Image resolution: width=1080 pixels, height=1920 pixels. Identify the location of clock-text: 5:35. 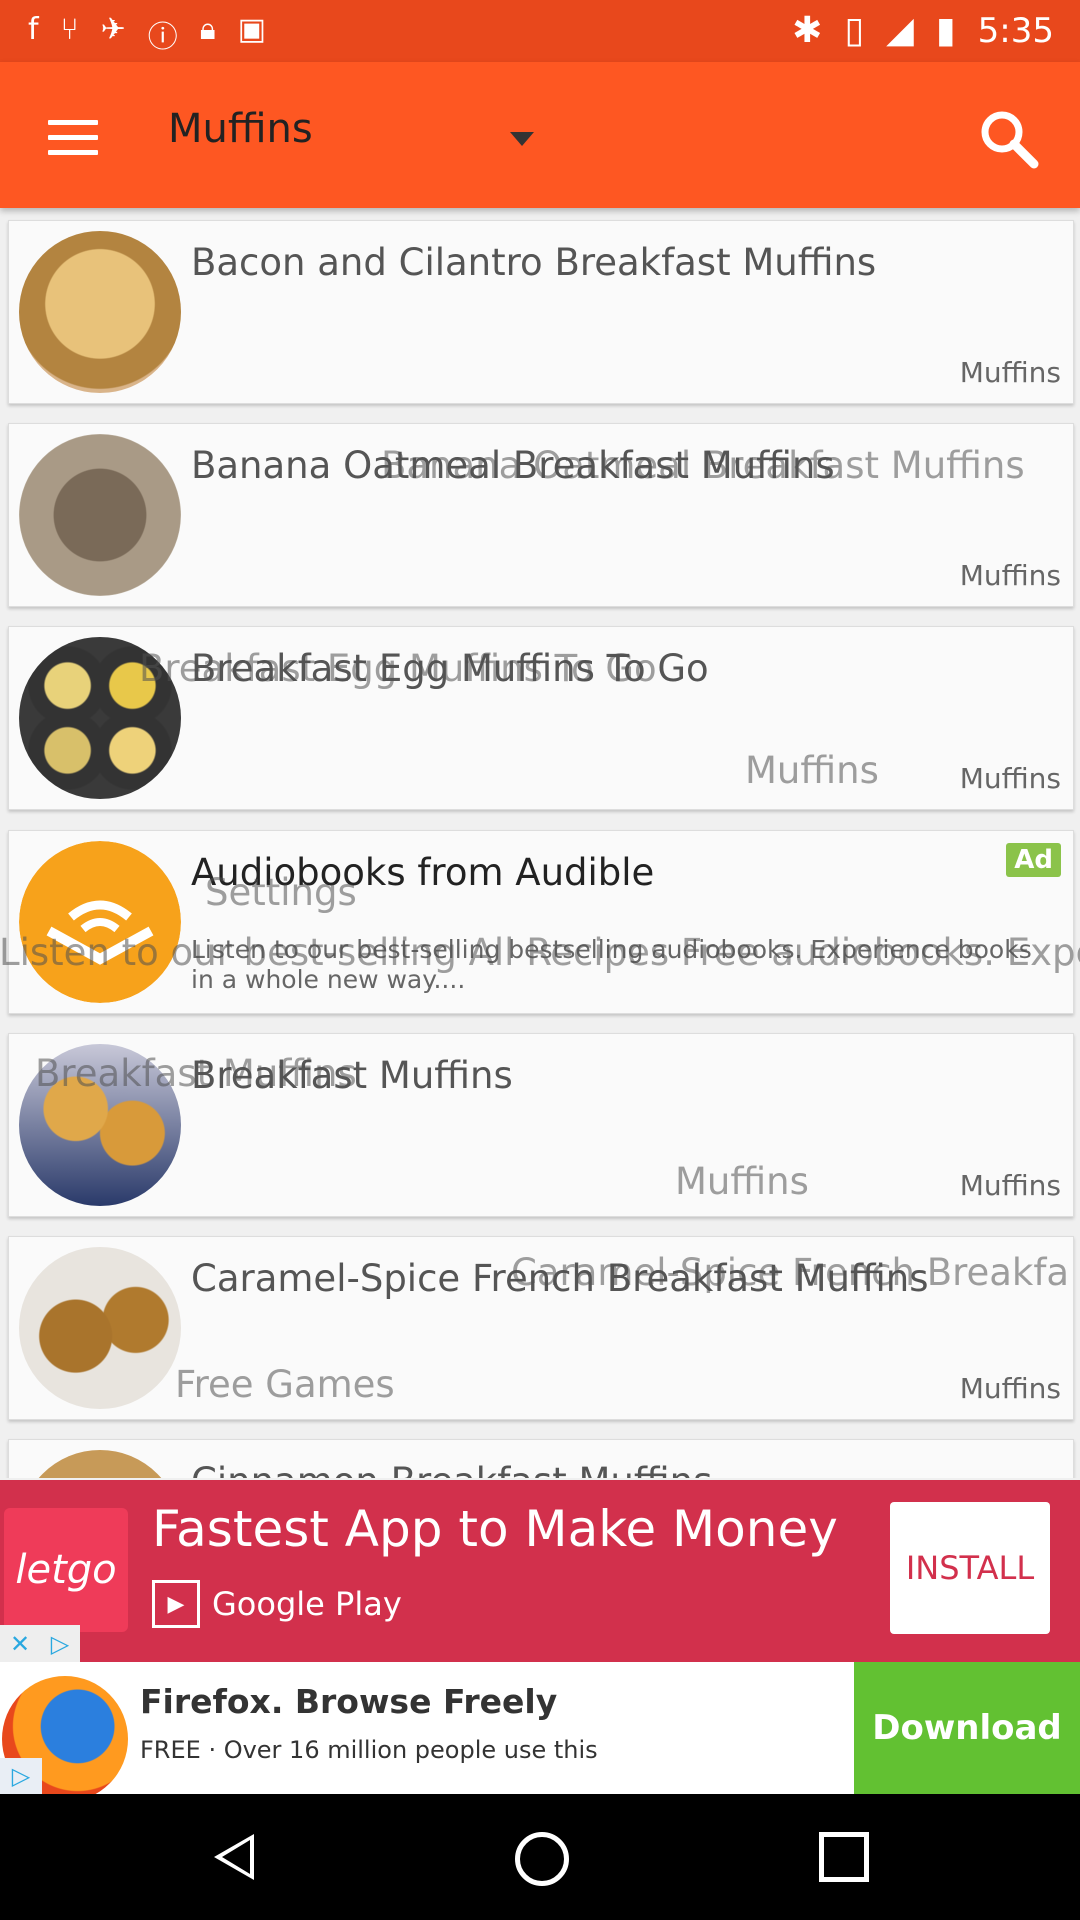
(1015, 30).